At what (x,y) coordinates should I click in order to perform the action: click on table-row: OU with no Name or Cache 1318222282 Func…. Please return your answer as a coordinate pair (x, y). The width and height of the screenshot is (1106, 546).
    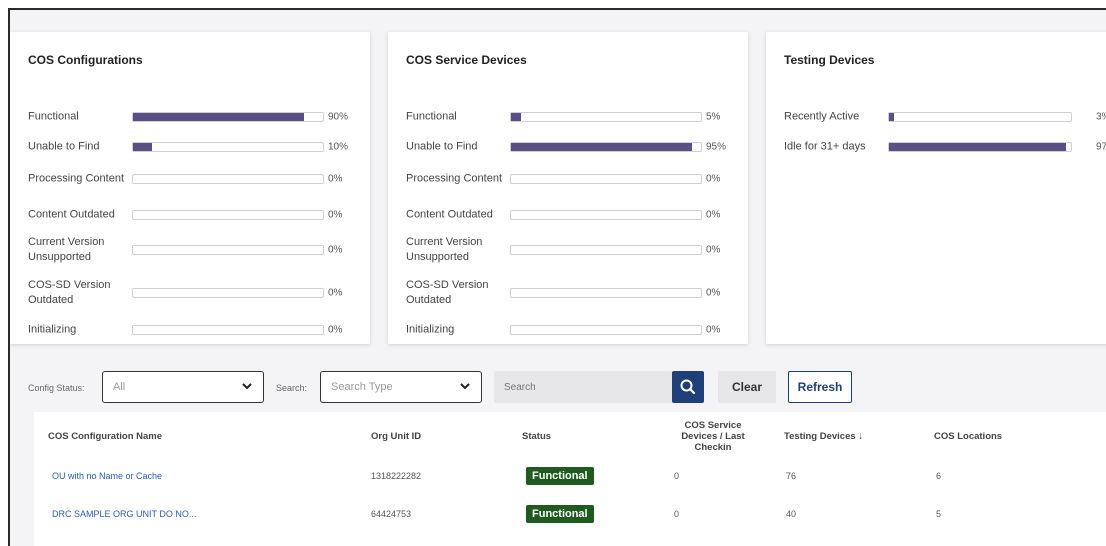
    Looking at the image, I should click on (570, 476).